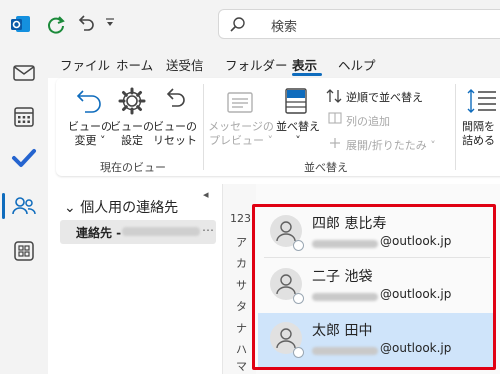 The image size is (500, 374). Describe the element at coordinates (478, 126) in the screenshot. I see `compact-spacing-line1: 間隔を` at that location.